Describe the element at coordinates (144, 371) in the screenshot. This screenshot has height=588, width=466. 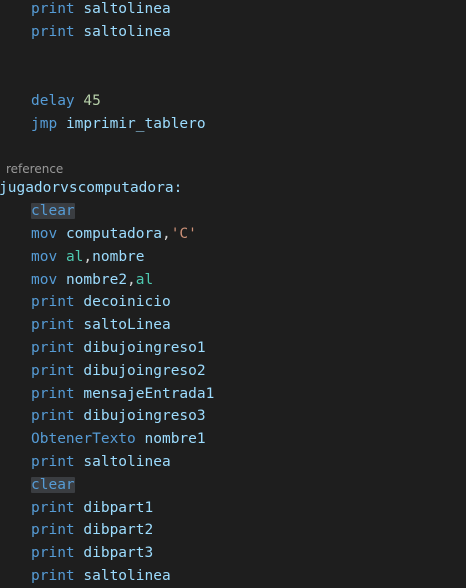
I see `operand: dibujoingreso2` at that location.